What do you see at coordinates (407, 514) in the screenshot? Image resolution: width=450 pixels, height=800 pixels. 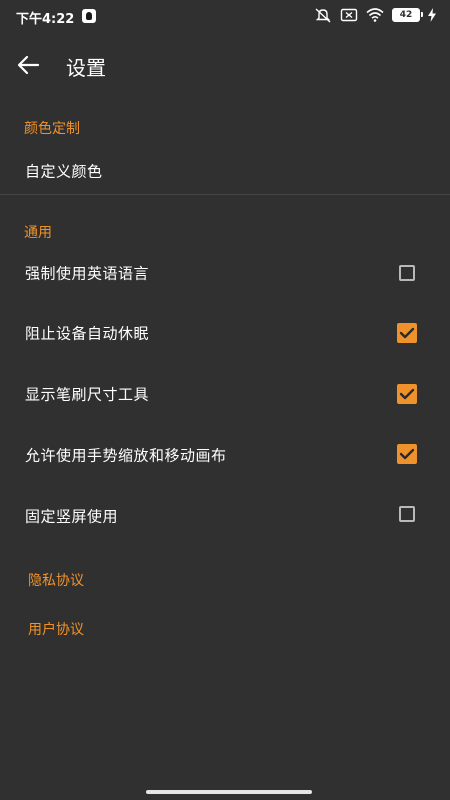 I see `fixed-portrait-checkbox` at bounding box center [407, 514].